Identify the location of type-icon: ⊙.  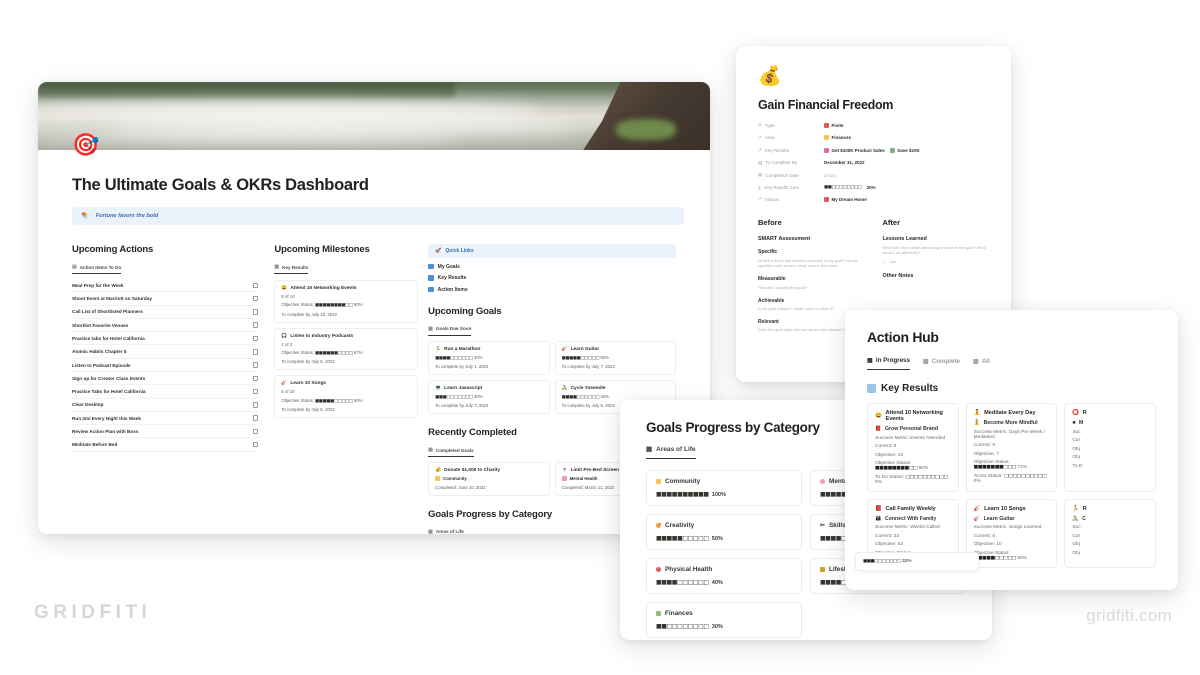
(760, 124).